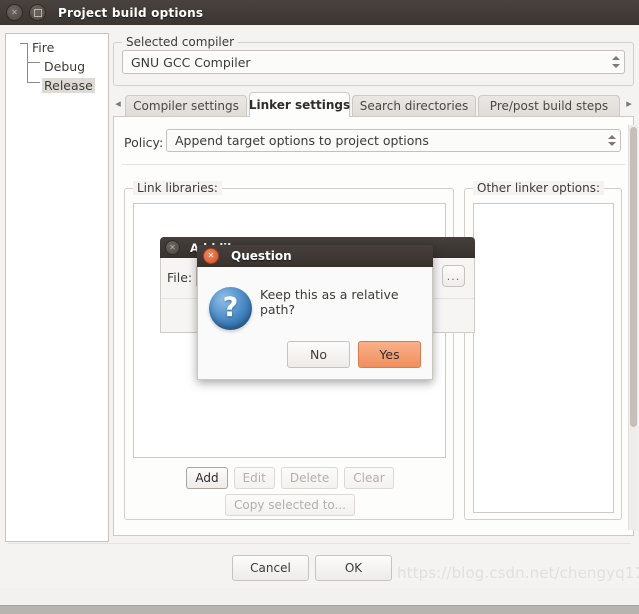 The height and width of the screenshot is (614, 639). What do you see at coordinates (261, 256) in the screenshot?
I see `question-dialog-title: Question` at bounding box center [261, 256].